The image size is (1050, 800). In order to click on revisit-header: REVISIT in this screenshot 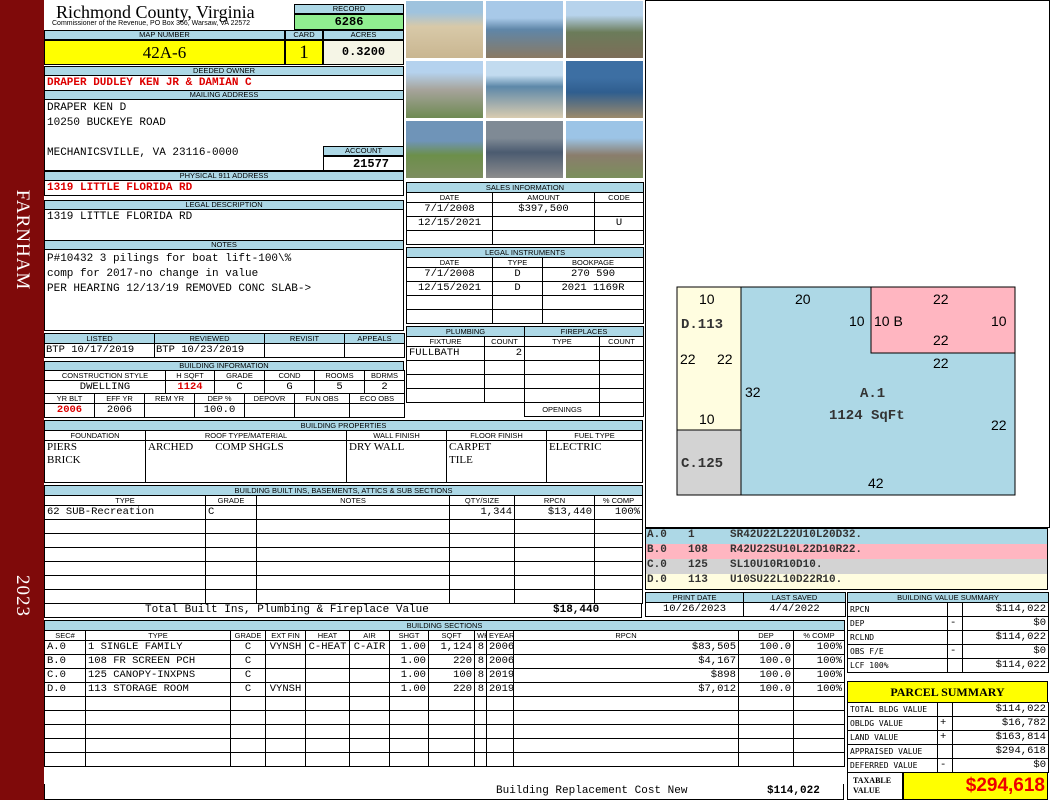, I will do `click(304, 338)`.